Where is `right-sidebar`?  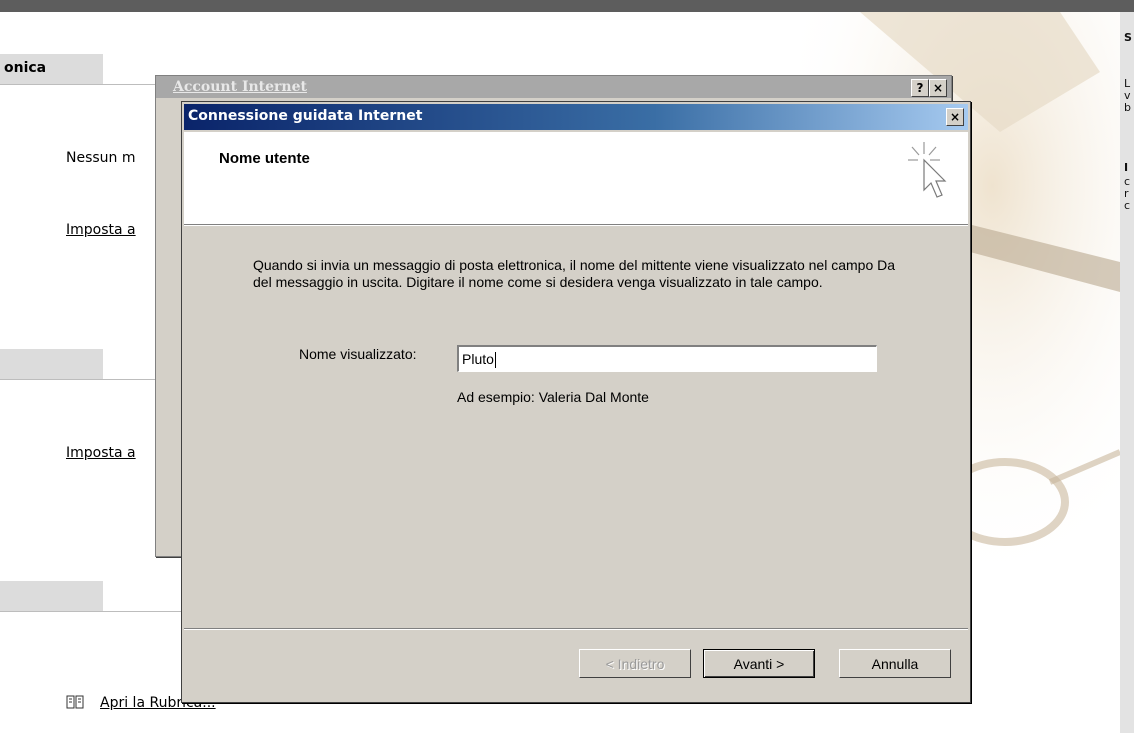
right-sidebar is located at coordinates (1127, 372).